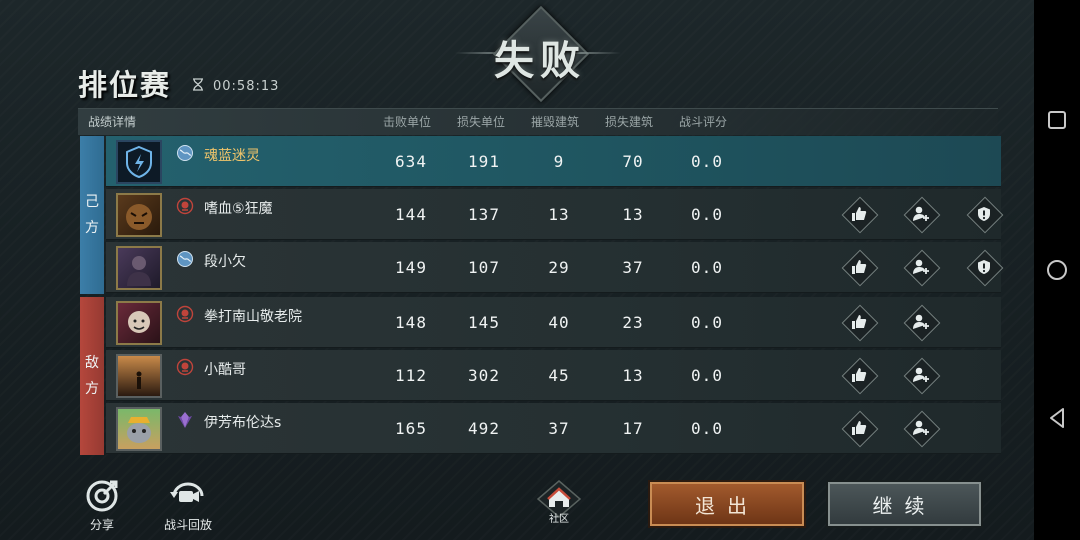 The height and width of the screenshot is (540, 1080). Describe the element at coordinates (101, 525) in the screenshot. I see `share-label: 分享` at that location.